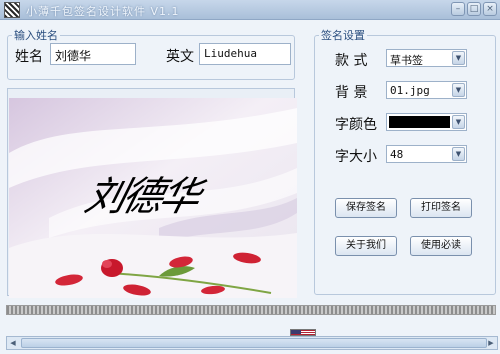 Image resolution: width=500 pixels, height=354 pixels. What do you see at coordinates (36, 35) in the screenshot?
I see `name-group-legend: 输入姓名` at bounding box center [36, 35].